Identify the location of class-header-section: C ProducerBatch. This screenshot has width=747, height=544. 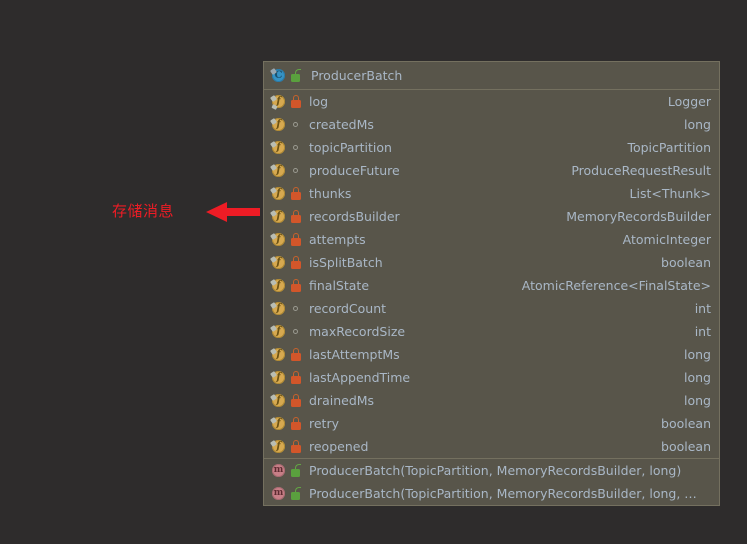
(491, 75).